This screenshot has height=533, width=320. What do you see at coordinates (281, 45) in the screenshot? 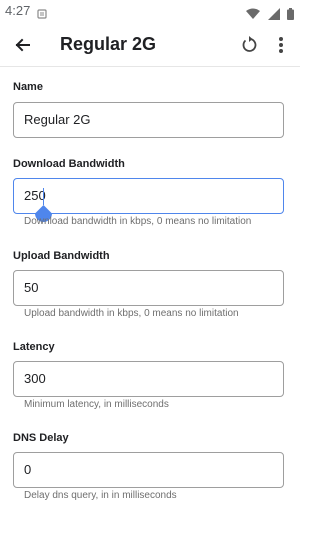
I see `more-vert-icon` at bounding box center [281, 45].